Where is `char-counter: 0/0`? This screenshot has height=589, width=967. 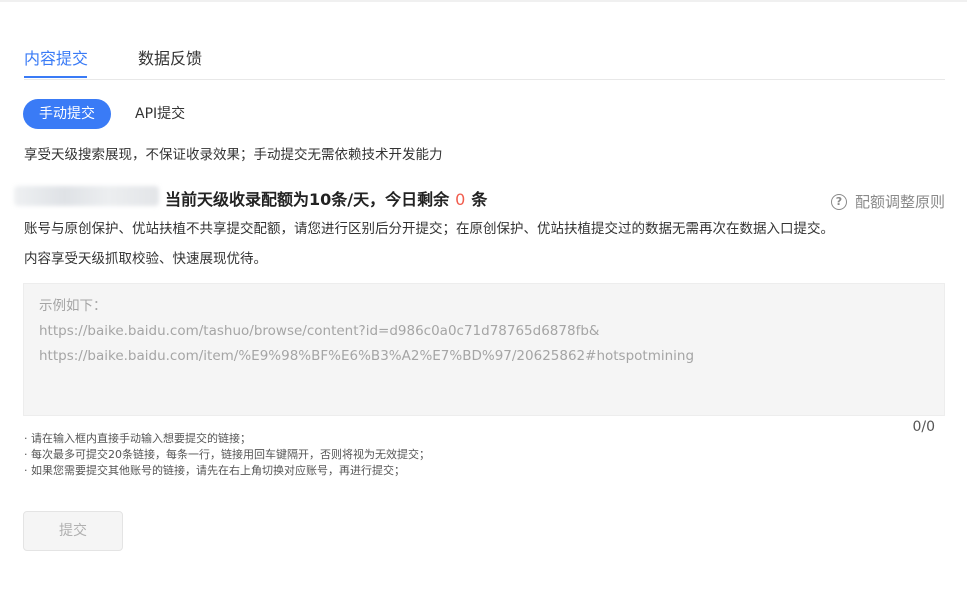
char-counter: 0/0 is located at coordinates (923, 427).